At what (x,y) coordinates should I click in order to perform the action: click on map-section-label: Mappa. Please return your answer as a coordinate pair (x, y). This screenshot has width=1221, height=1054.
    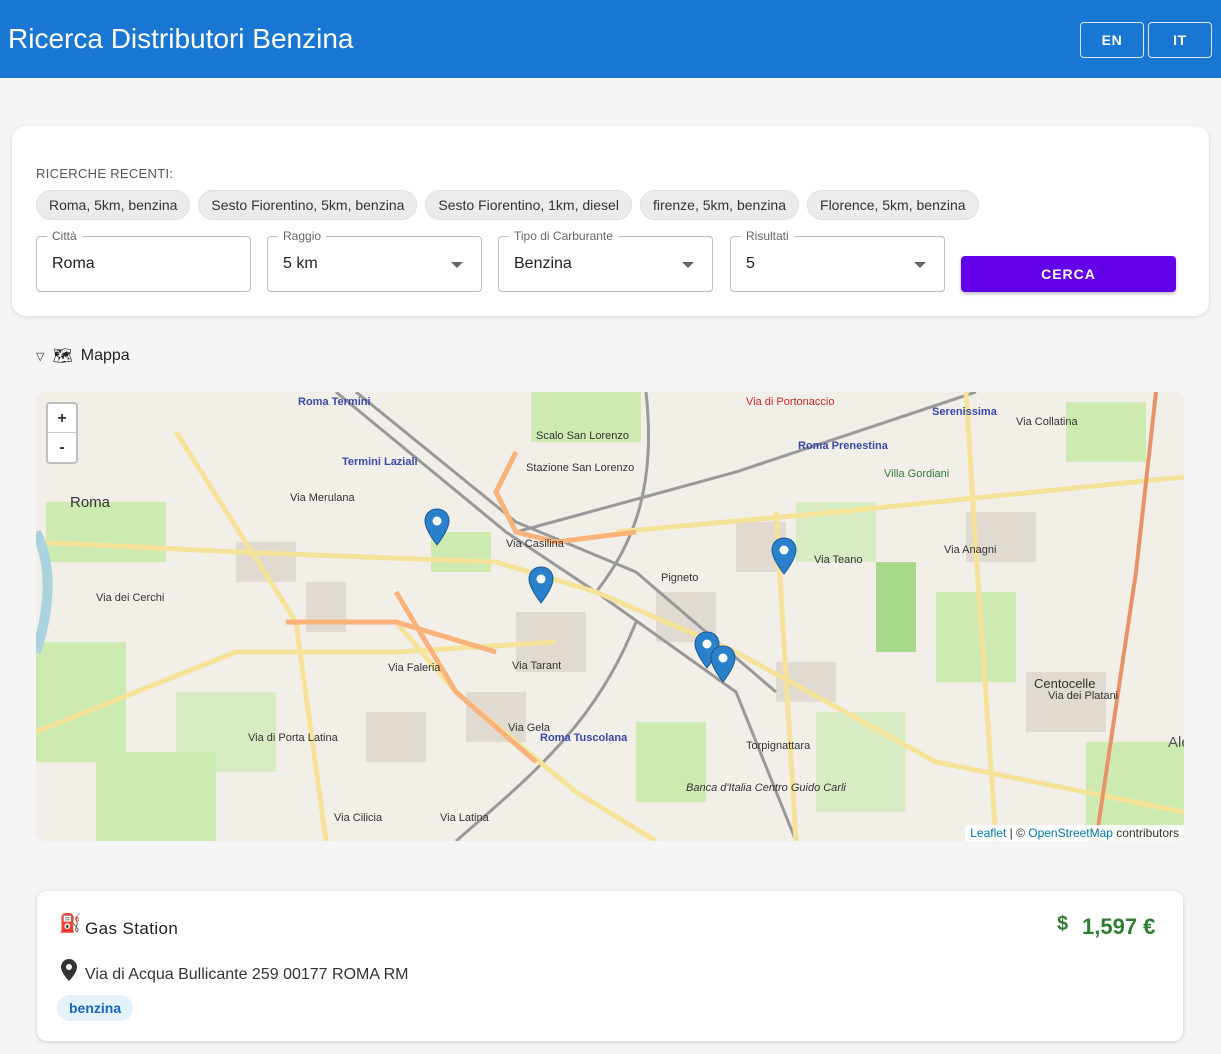
    Looking at the image, I should click on (105, 355).